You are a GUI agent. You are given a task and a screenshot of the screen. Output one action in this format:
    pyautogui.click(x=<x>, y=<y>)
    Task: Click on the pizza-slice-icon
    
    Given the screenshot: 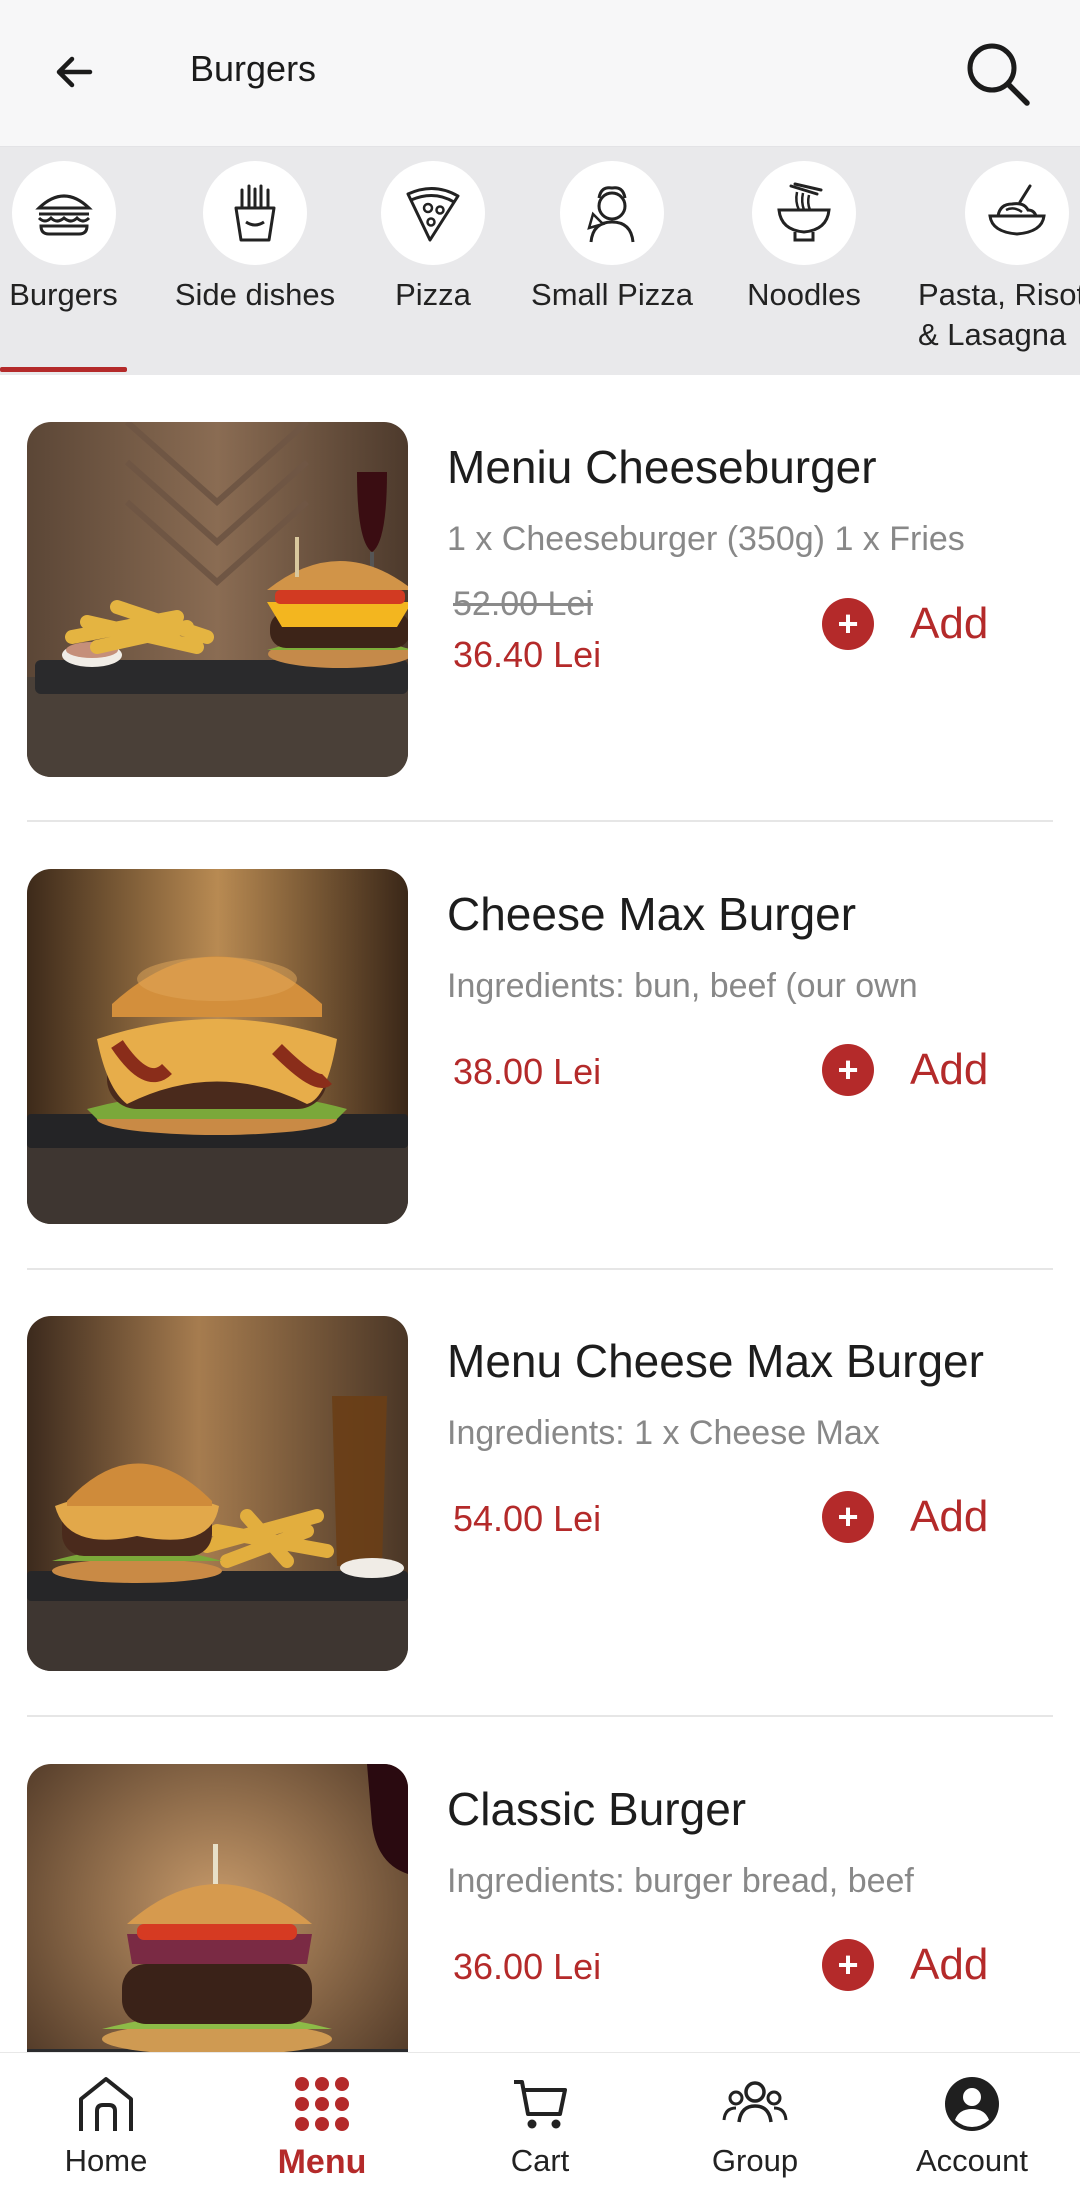 What is the action you would take?
    pyautogui.click(x=433, y=214)
    